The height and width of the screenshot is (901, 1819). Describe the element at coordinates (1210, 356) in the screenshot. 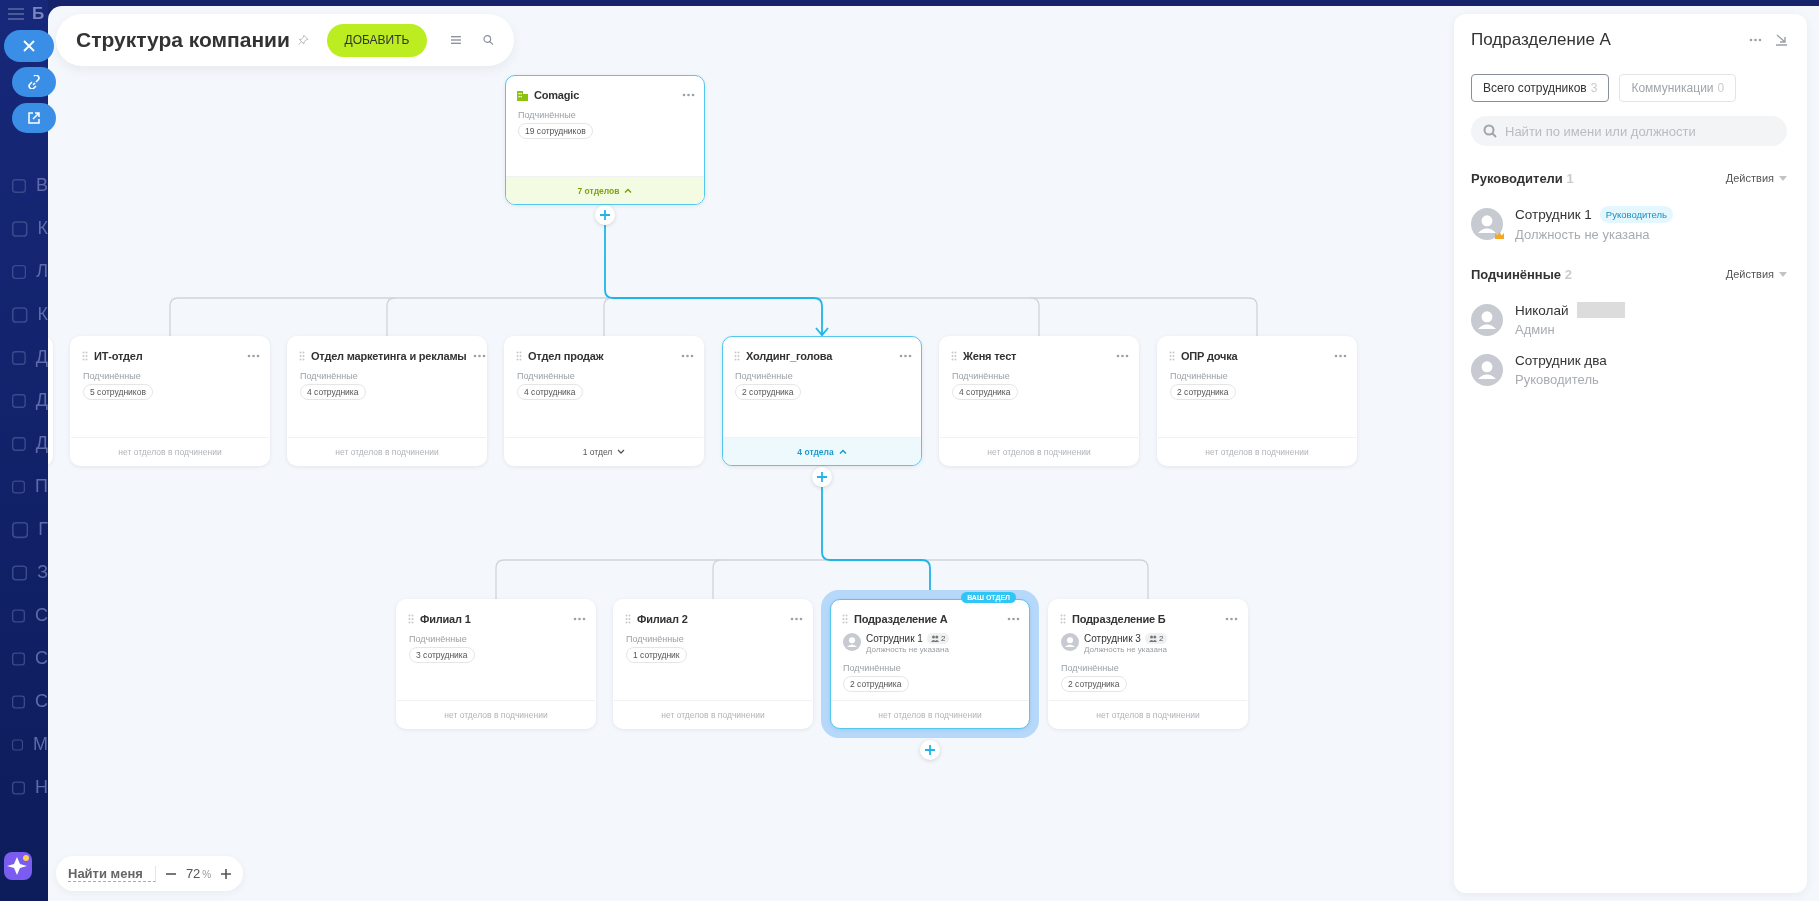

I see `card-title: ОПР дочка` at that location.